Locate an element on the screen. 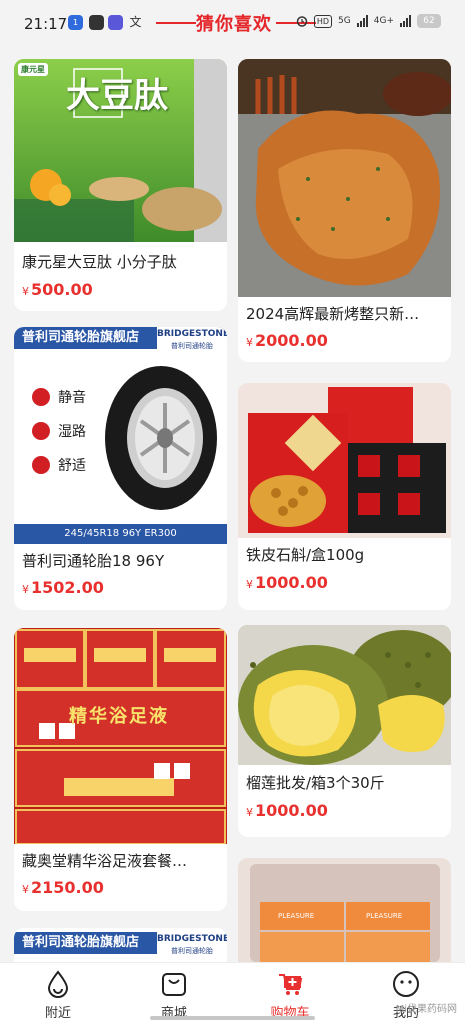 The image size is (465, 1024). product-title: 康元星大豆肽 小分子肽 is located at coordinates (99, 262).